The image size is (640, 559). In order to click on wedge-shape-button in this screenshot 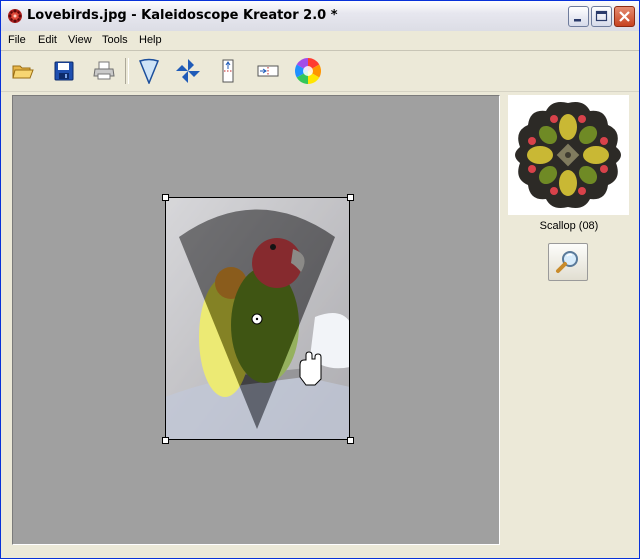, I will do `click(149, 71)`.